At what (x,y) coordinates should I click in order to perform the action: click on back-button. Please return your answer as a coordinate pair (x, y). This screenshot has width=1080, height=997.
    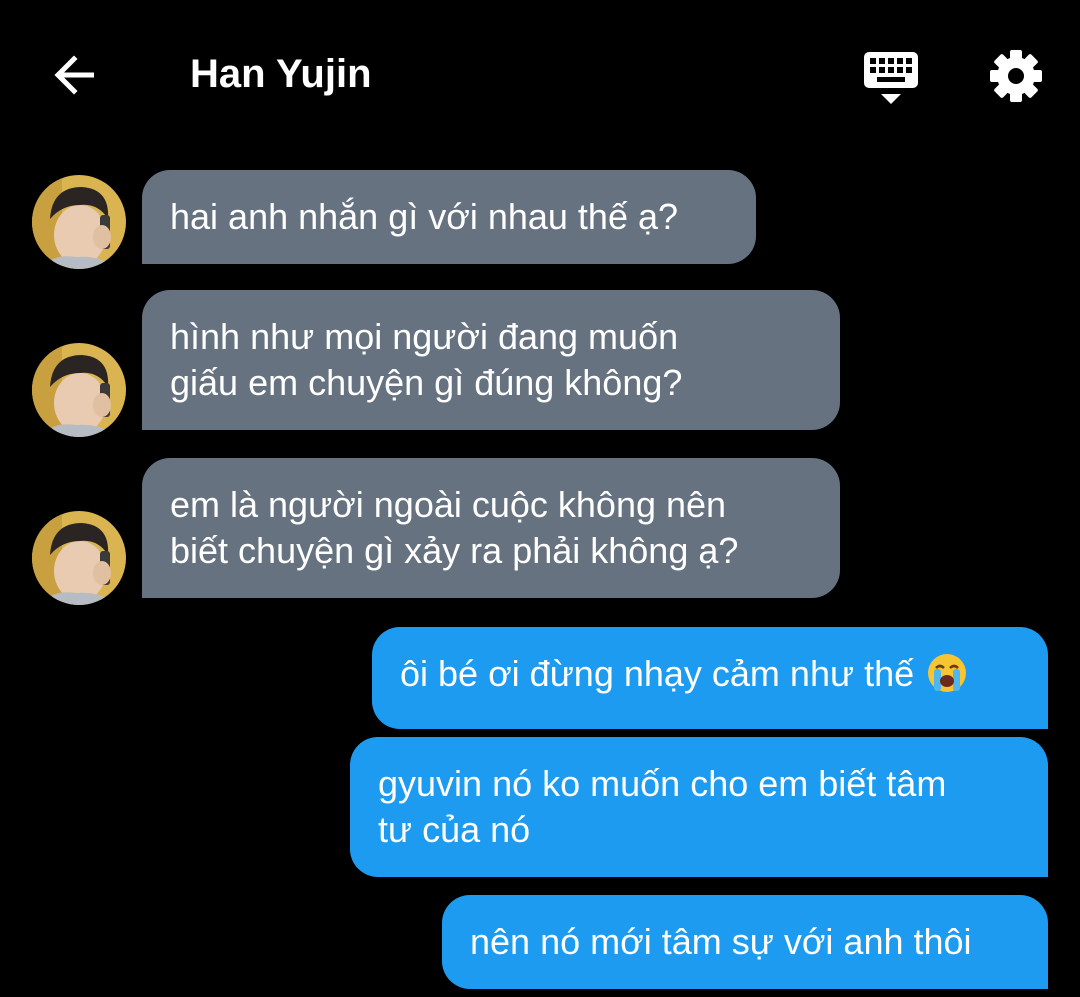
    Looking at the image, I should click on (75, 75).